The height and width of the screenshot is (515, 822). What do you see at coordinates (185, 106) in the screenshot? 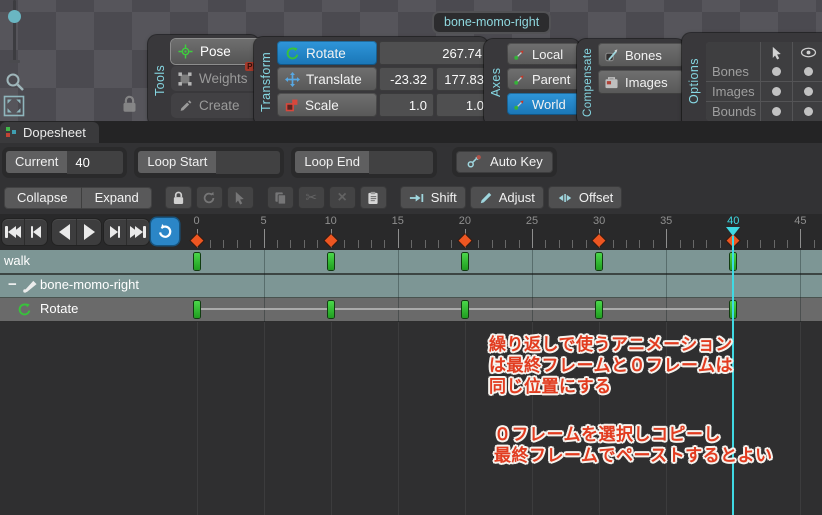
I see `create-pencil-icon` at bounding box center [185, 106].